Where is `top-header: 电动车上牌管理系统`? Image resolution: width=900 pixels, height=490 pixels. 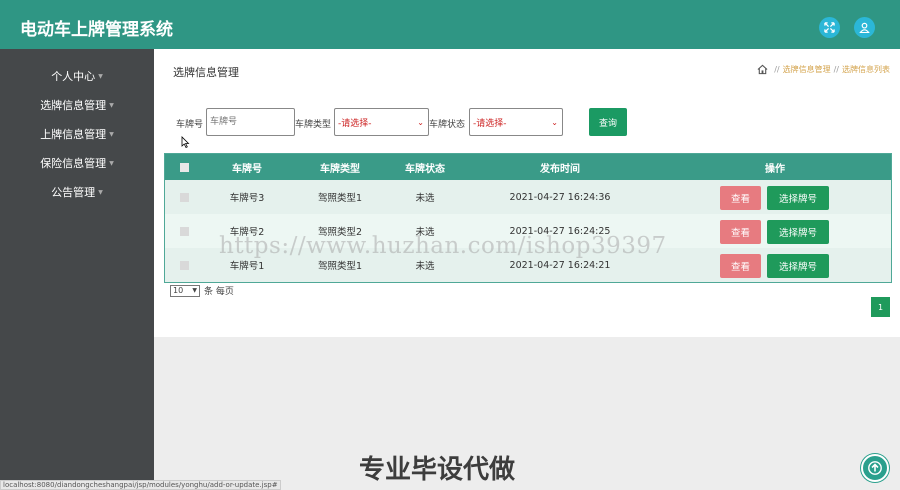
top-header: 电动车上牌管理系统 is located at coordinates (450, 24).